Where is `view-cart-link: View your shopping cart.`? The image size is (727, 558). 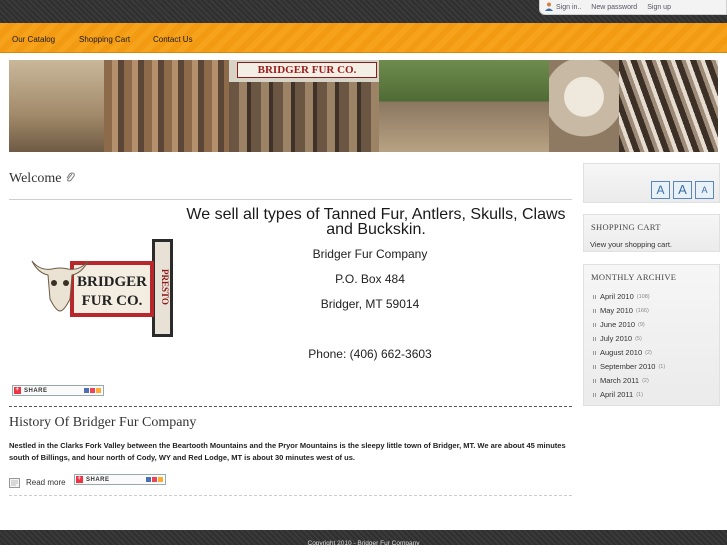
view-cart-link: View your shopping cart. is located at coordinates (631, 244).